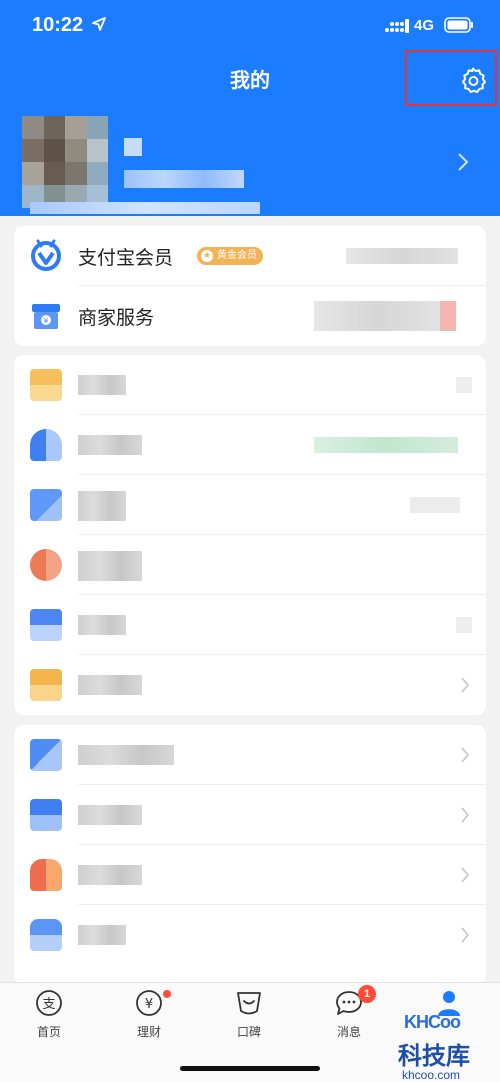 The image size is (500, 1082). Describe the element at coordinates (432, 1022) in the screenshot. I see `watermark-logo: KHCoo` at that location.